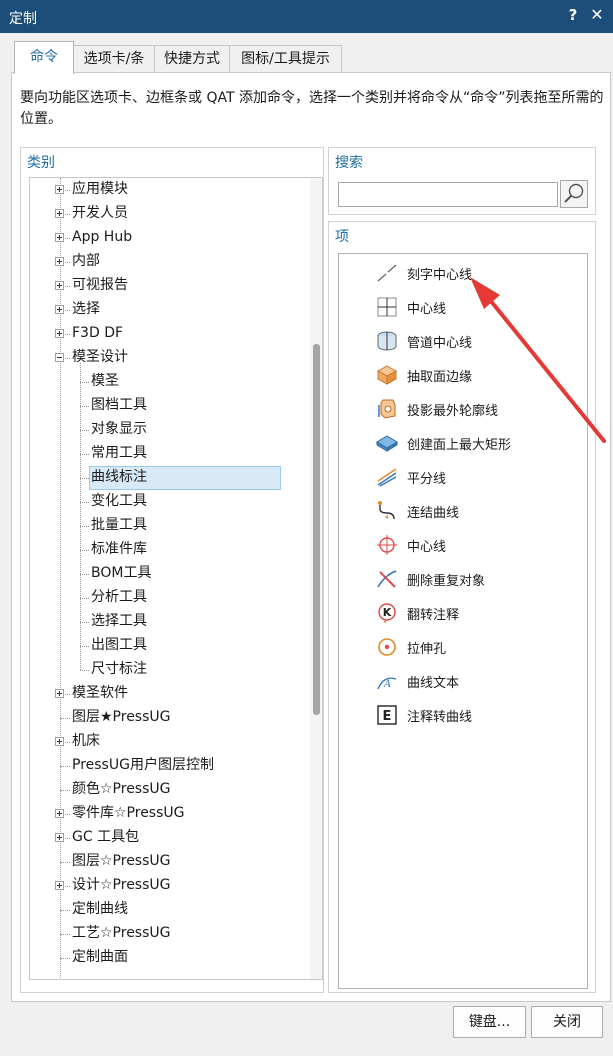 Image resolution: width=613 pixels, height=1056 pixels. Describe the element at coordinates (440, 275) in the screenshot. I see `command-item-label: 刻字中心线` at that location.